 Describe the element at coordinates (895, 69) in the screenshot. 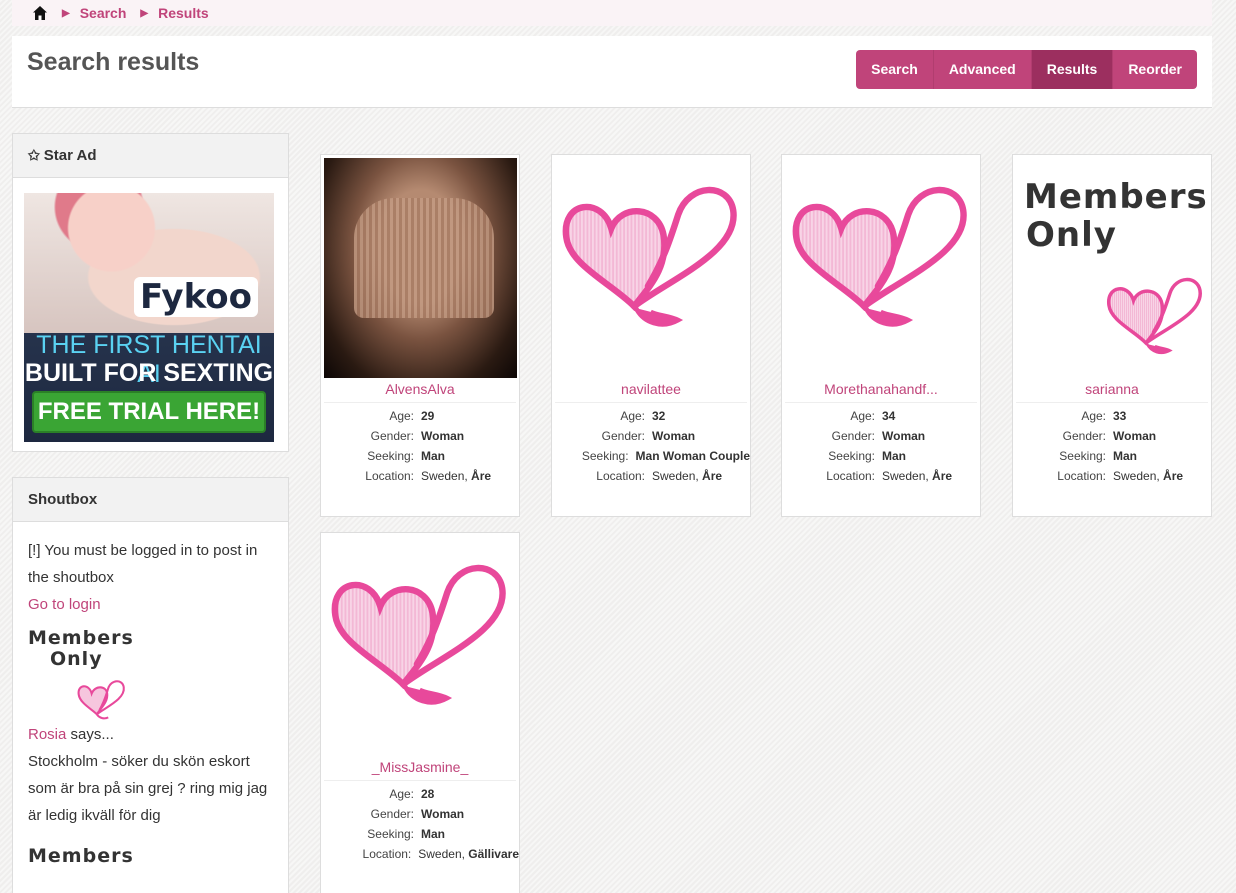

I see `search-button: Search` at that location.